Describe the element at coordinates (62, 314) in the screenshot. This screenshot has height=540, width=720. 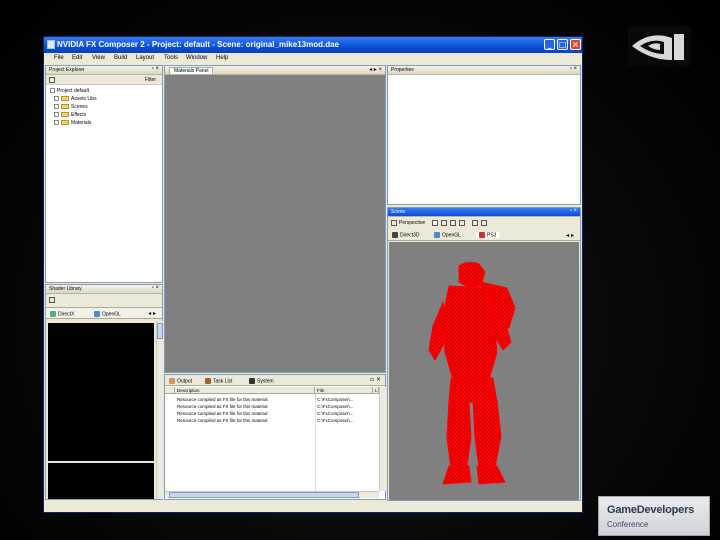
I see `tab-directx: DirectX` at that location.